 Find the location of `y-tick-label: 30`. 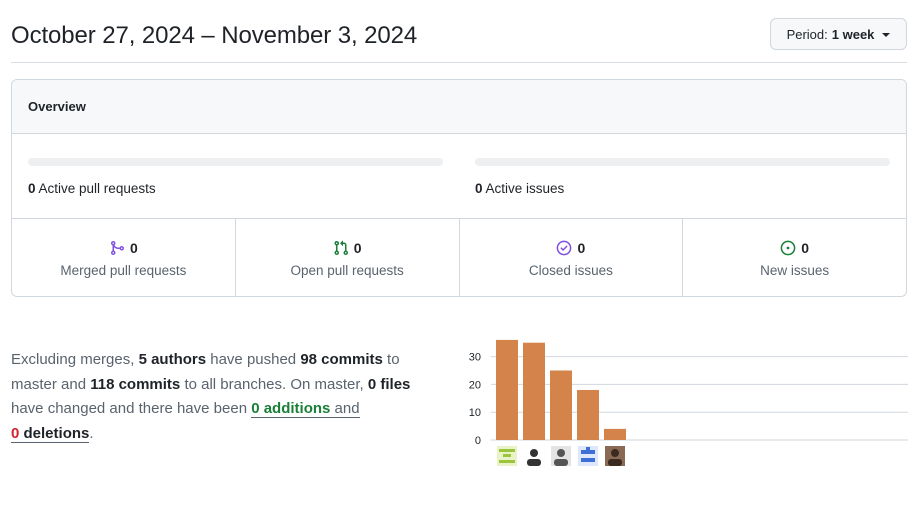

y-tick-label: 30 is located at coordinates (475, 358).